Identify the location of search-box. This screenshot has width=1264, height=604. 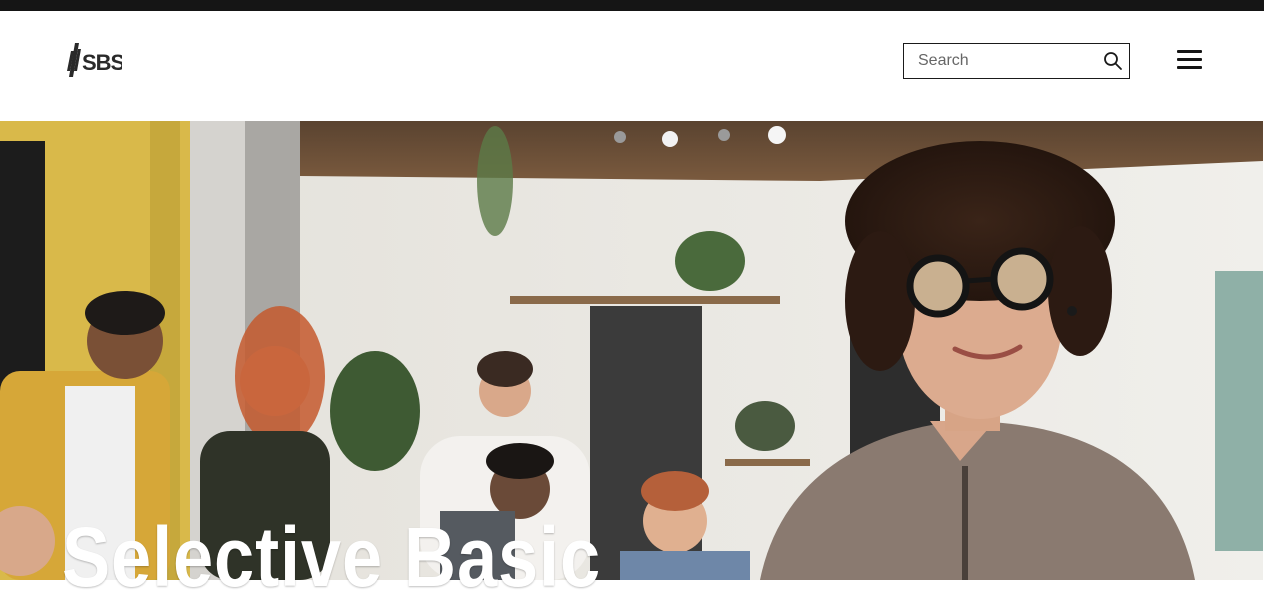
(1016, 61).